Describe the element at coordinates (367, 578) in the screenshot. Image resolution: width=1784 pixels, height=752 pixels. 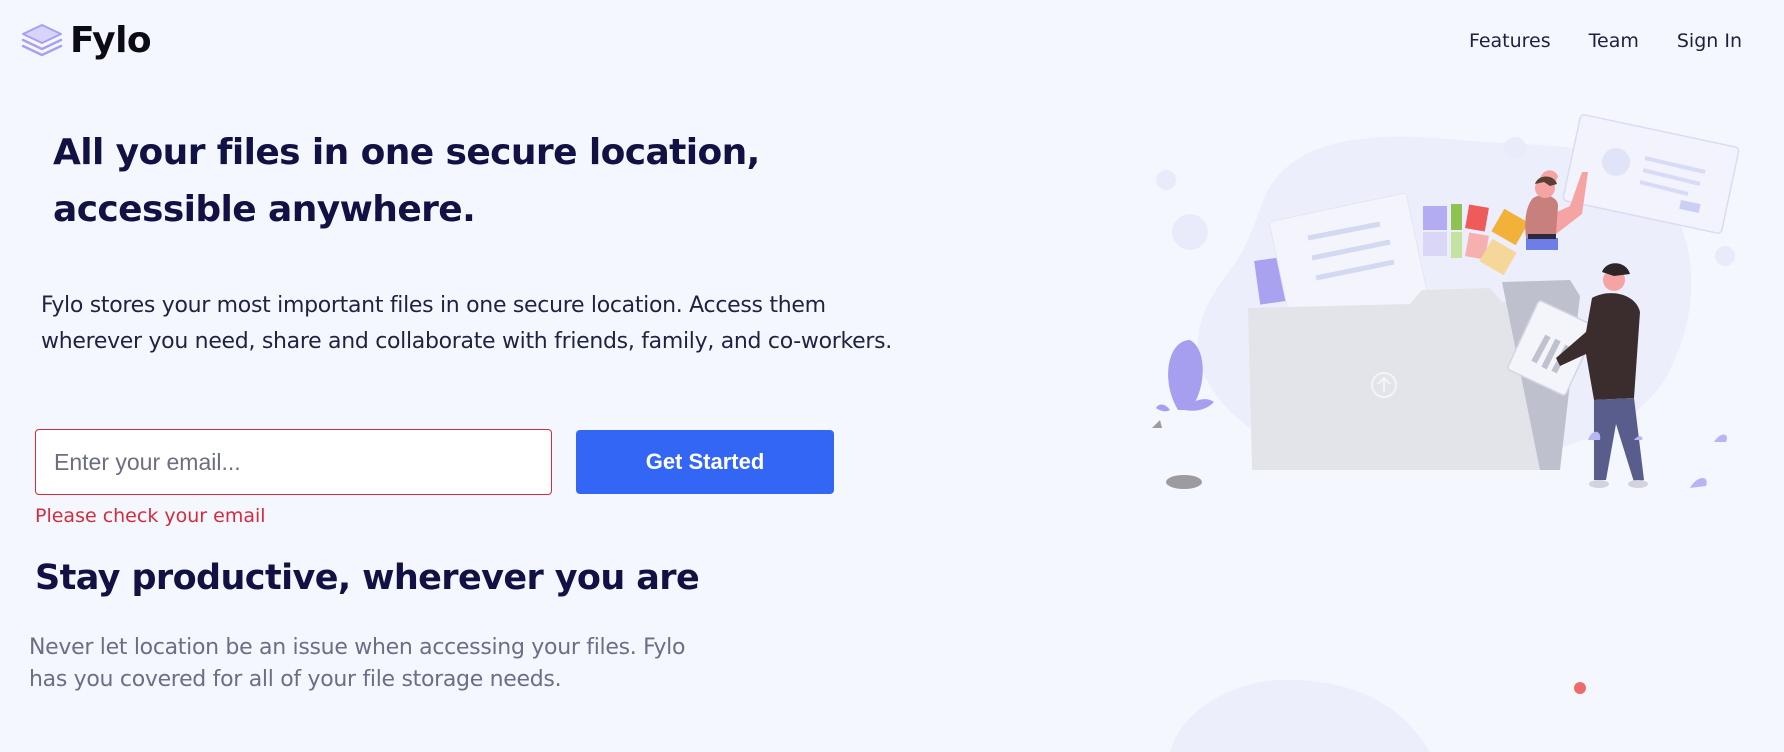
I see `productive-section-title: Stay productive, wherever you are` at that location.